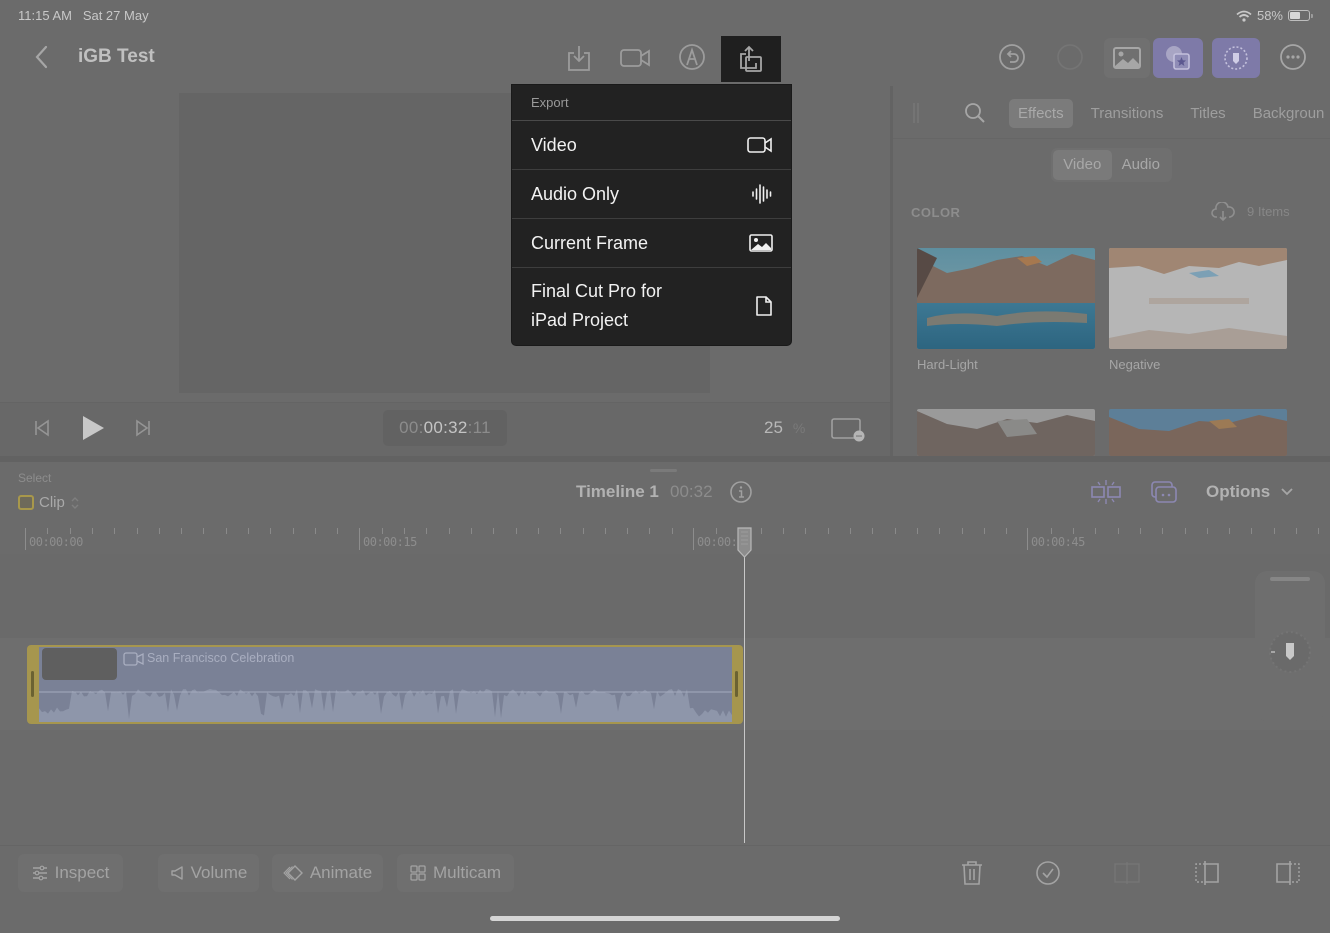  I want to click on playhead-line, so click(744, 699).